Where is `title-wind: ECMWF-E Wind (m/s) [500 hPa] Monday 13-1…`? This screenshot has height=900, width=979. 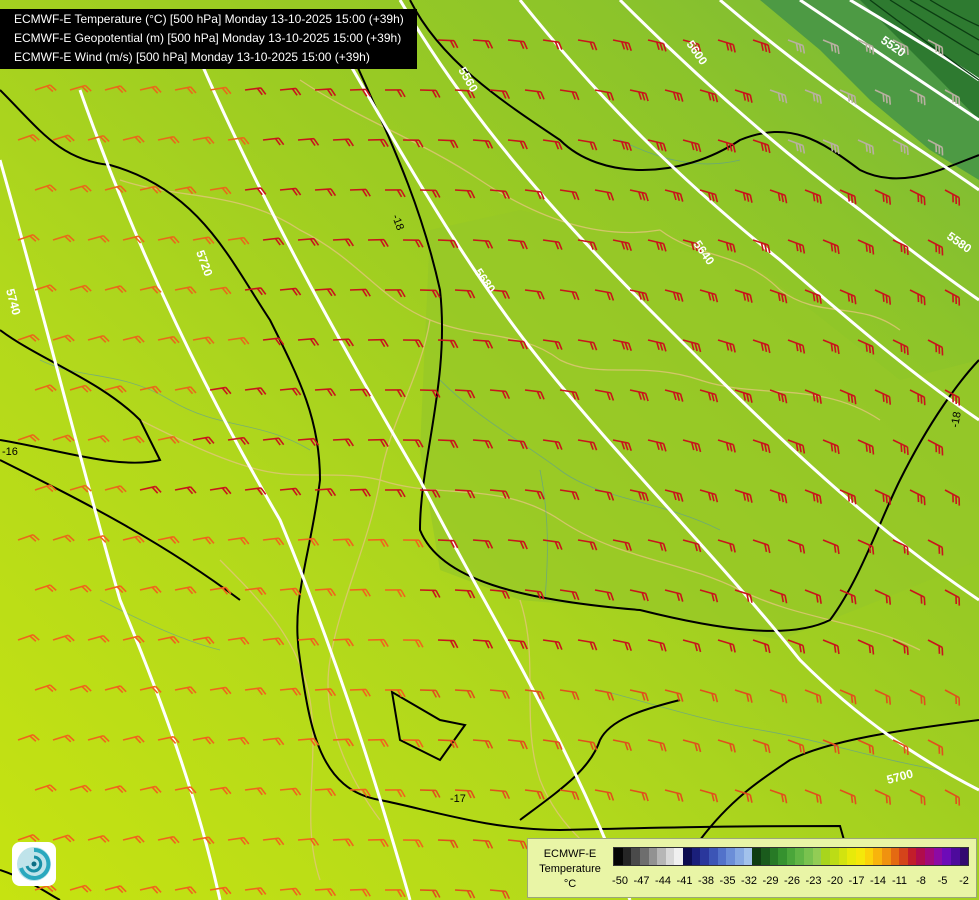
title-wind: ECMWF-E Wind (m/s) [500 hPa] Monday 13-1… is located at coordinates (192, 57).